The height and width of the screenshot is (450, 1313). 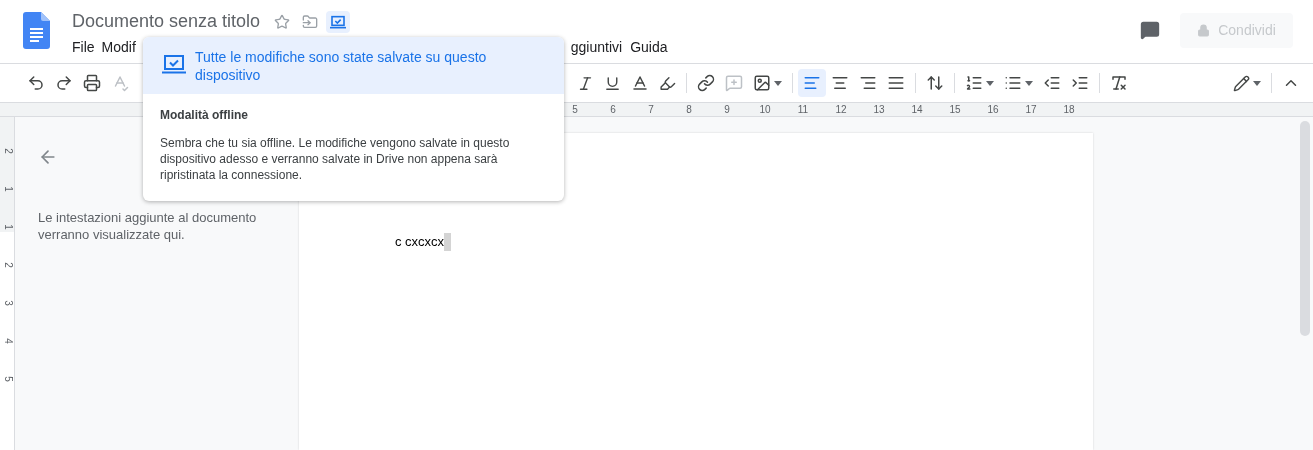 What do you see at coordinates (1013, 83) in the screenshot?
I see `bulleted-list-icon` at bounding box center [1013, 83].